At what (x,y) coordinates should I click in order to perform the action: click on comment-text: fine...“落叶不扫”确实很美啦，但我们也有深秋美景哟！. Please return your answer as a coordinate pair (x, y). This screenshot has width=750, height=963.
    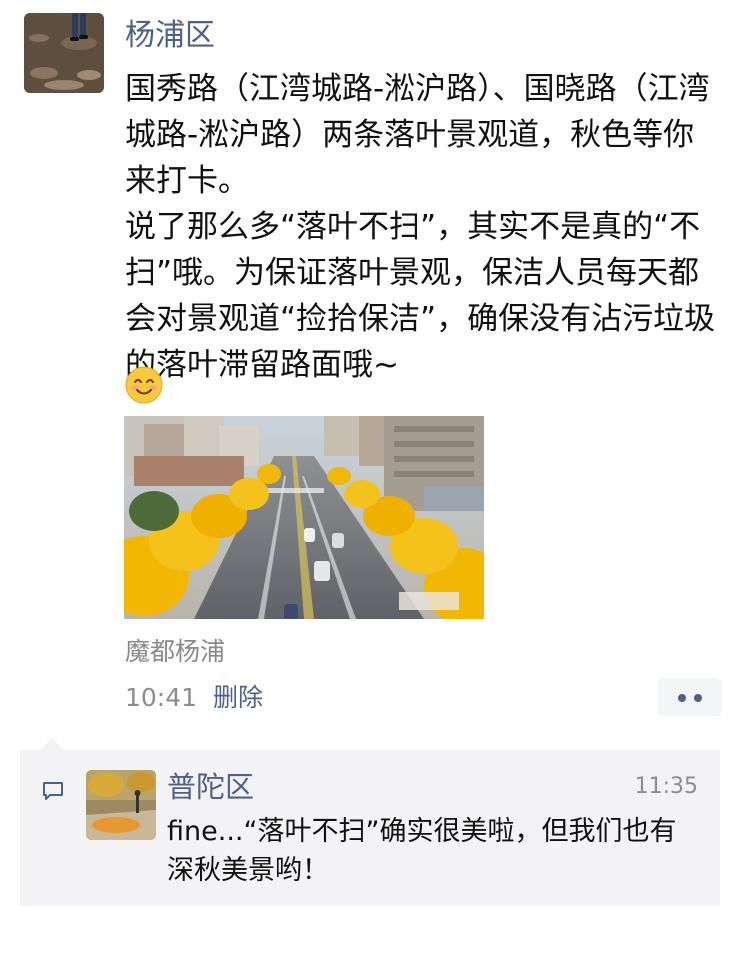
    Looking at the image, I should click on (432, 851).